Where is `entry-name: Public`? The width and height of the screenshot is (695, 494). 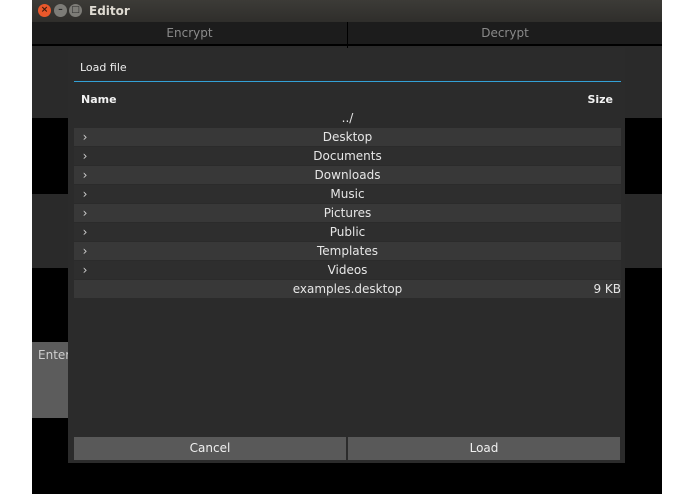 entry-name: Public is located at coordinates (347, 232).